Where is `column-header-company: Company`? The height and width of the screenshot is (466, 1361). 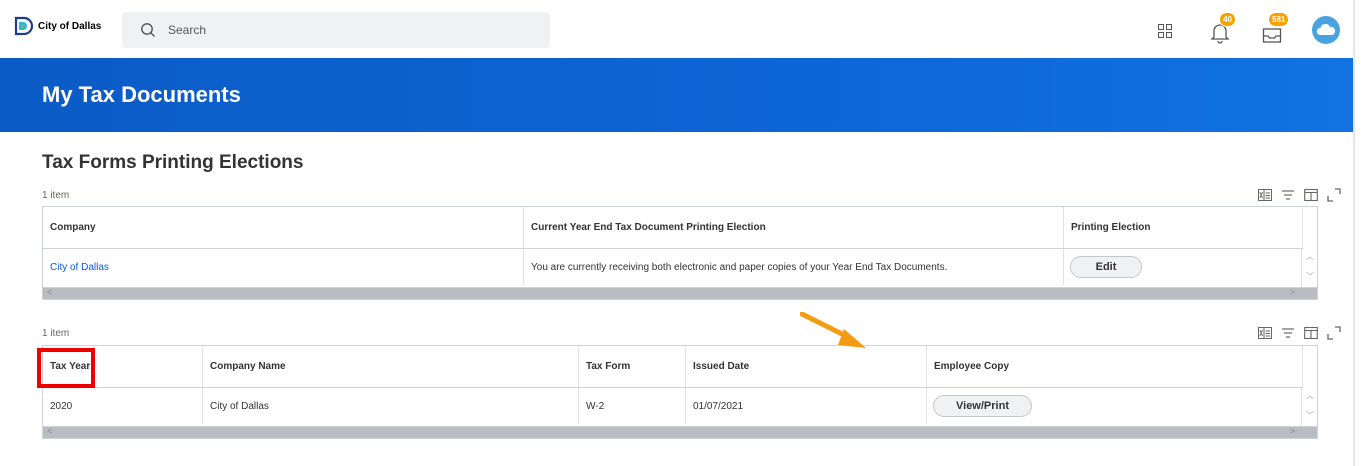 column-header-company: Company is located at coordinates (283, 227).